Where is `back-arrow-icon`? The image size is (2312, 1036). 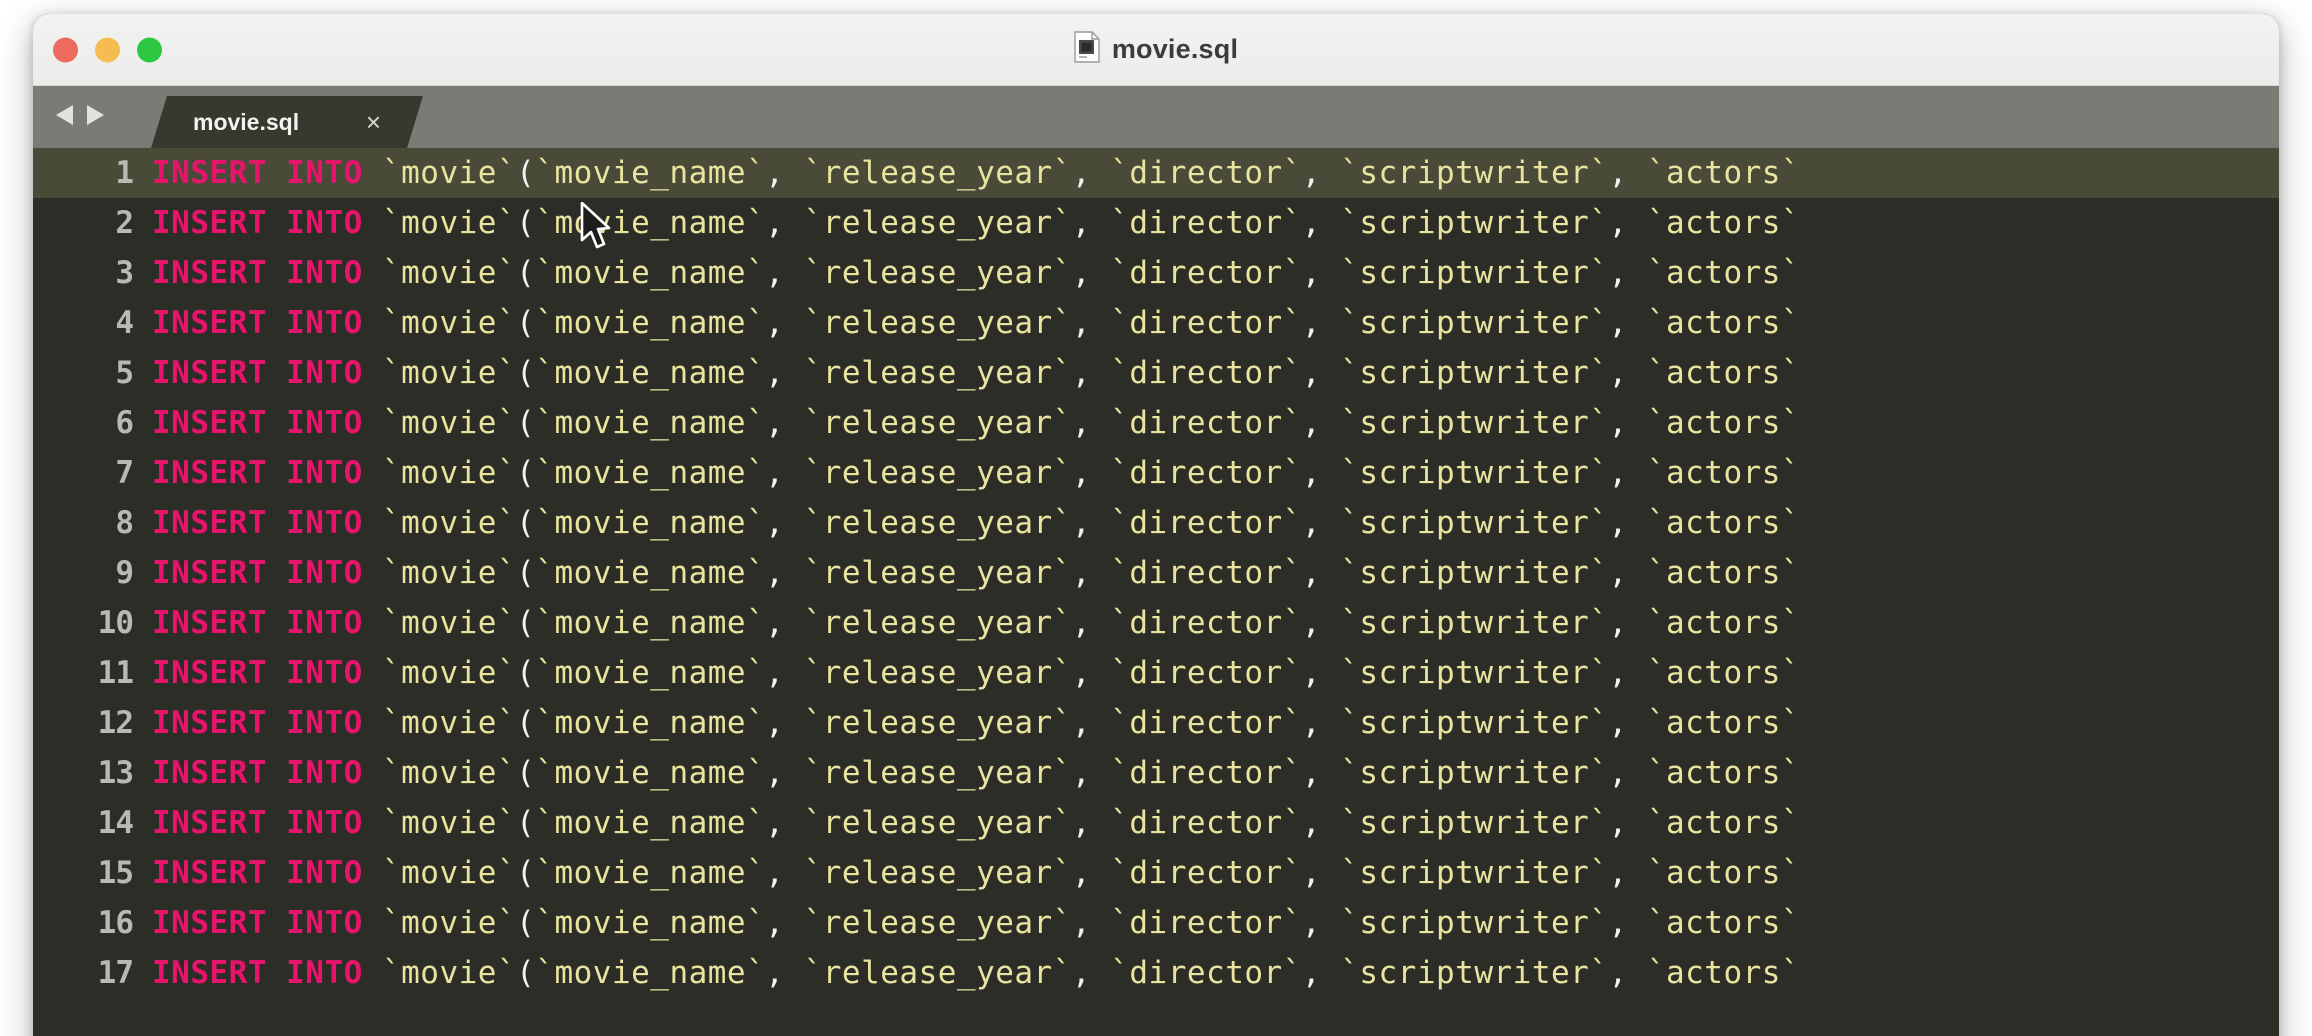 back-arrow-icon is located at coordinates (64, 117).